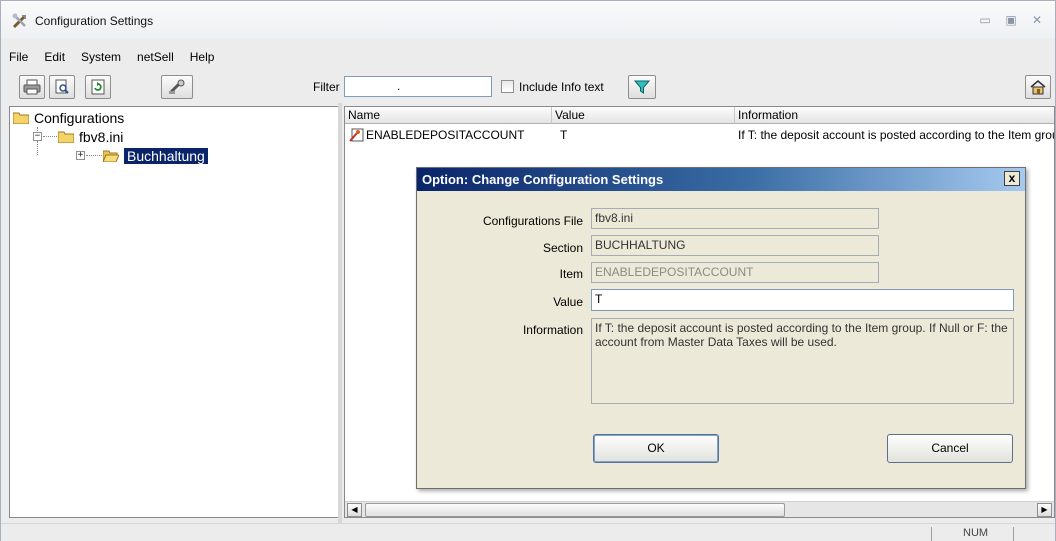 The image size is (1056, 541). What do you see at coordinates (340, 313) in the screenshot?
I see `pane-splitter` at bounding box center [340, 313].